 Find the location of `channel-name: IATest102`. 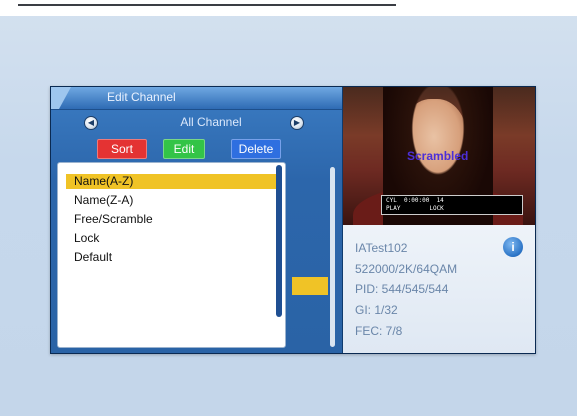

channel-name: IATest102 is located at coordinates (381, 248).